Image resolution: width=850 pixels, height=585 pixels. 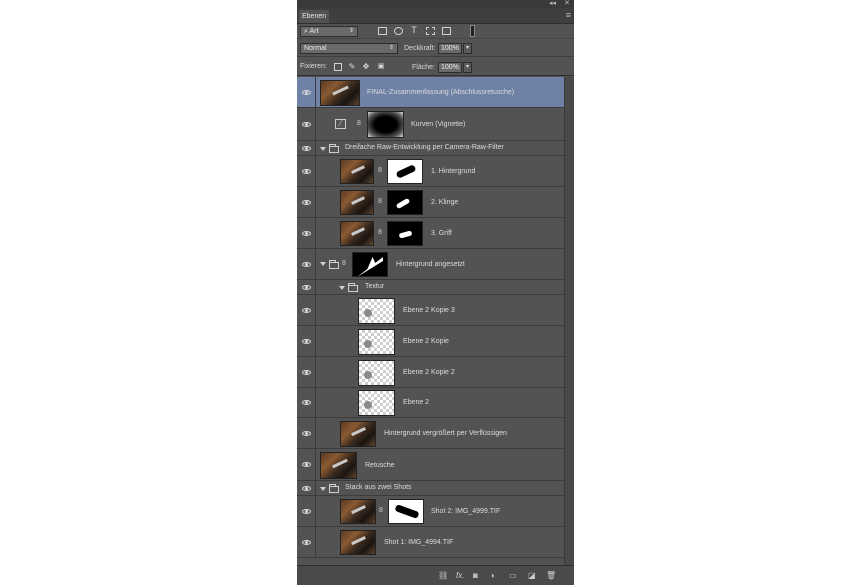 I want to click on close-icon: ✕, so click(x=567, y=4).